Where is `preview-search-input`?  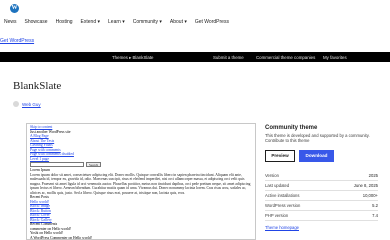
preview-search-input is located at coordinates (57, 164).